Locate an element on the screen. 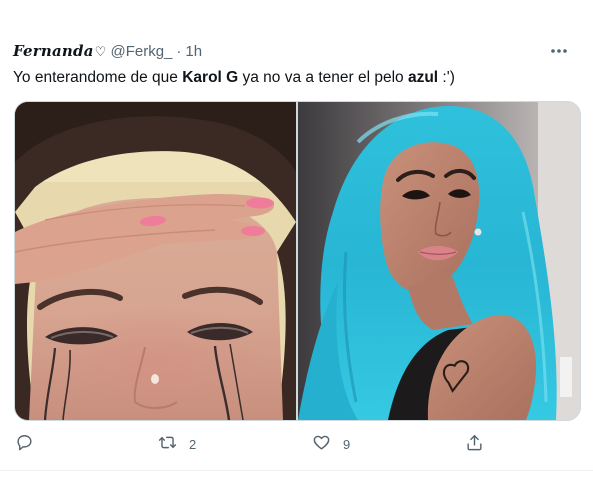 This screenshot has width=593, height=485. tweet-actions: 2 9 is located at coordinates (296, 444).